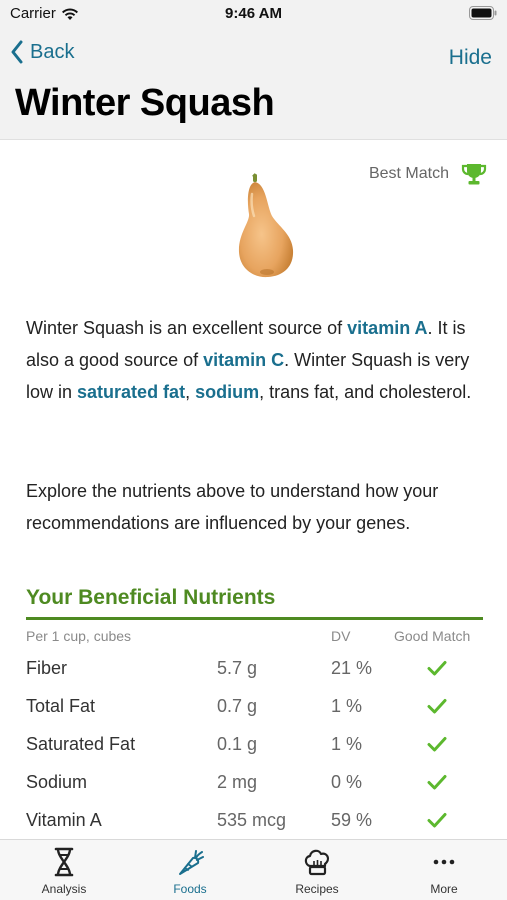 The height and width of the screenshot is (900, 507). What do you see at coordinates (81, 744) in the screenshot?
I see `nutrient-name: Saturated Fat` at bounding box center [81, 744].